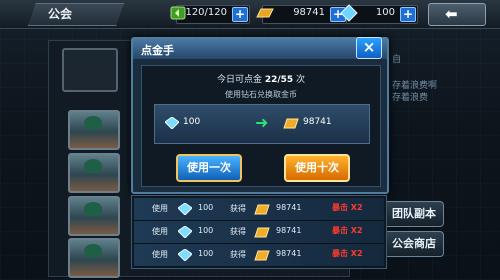 The height and width of the screenshot is (280, 500). What do you see at coordinates (209, 168) in the screenshot?
I see `use-once-button: 使用一次` at bounding box center [209, 168].